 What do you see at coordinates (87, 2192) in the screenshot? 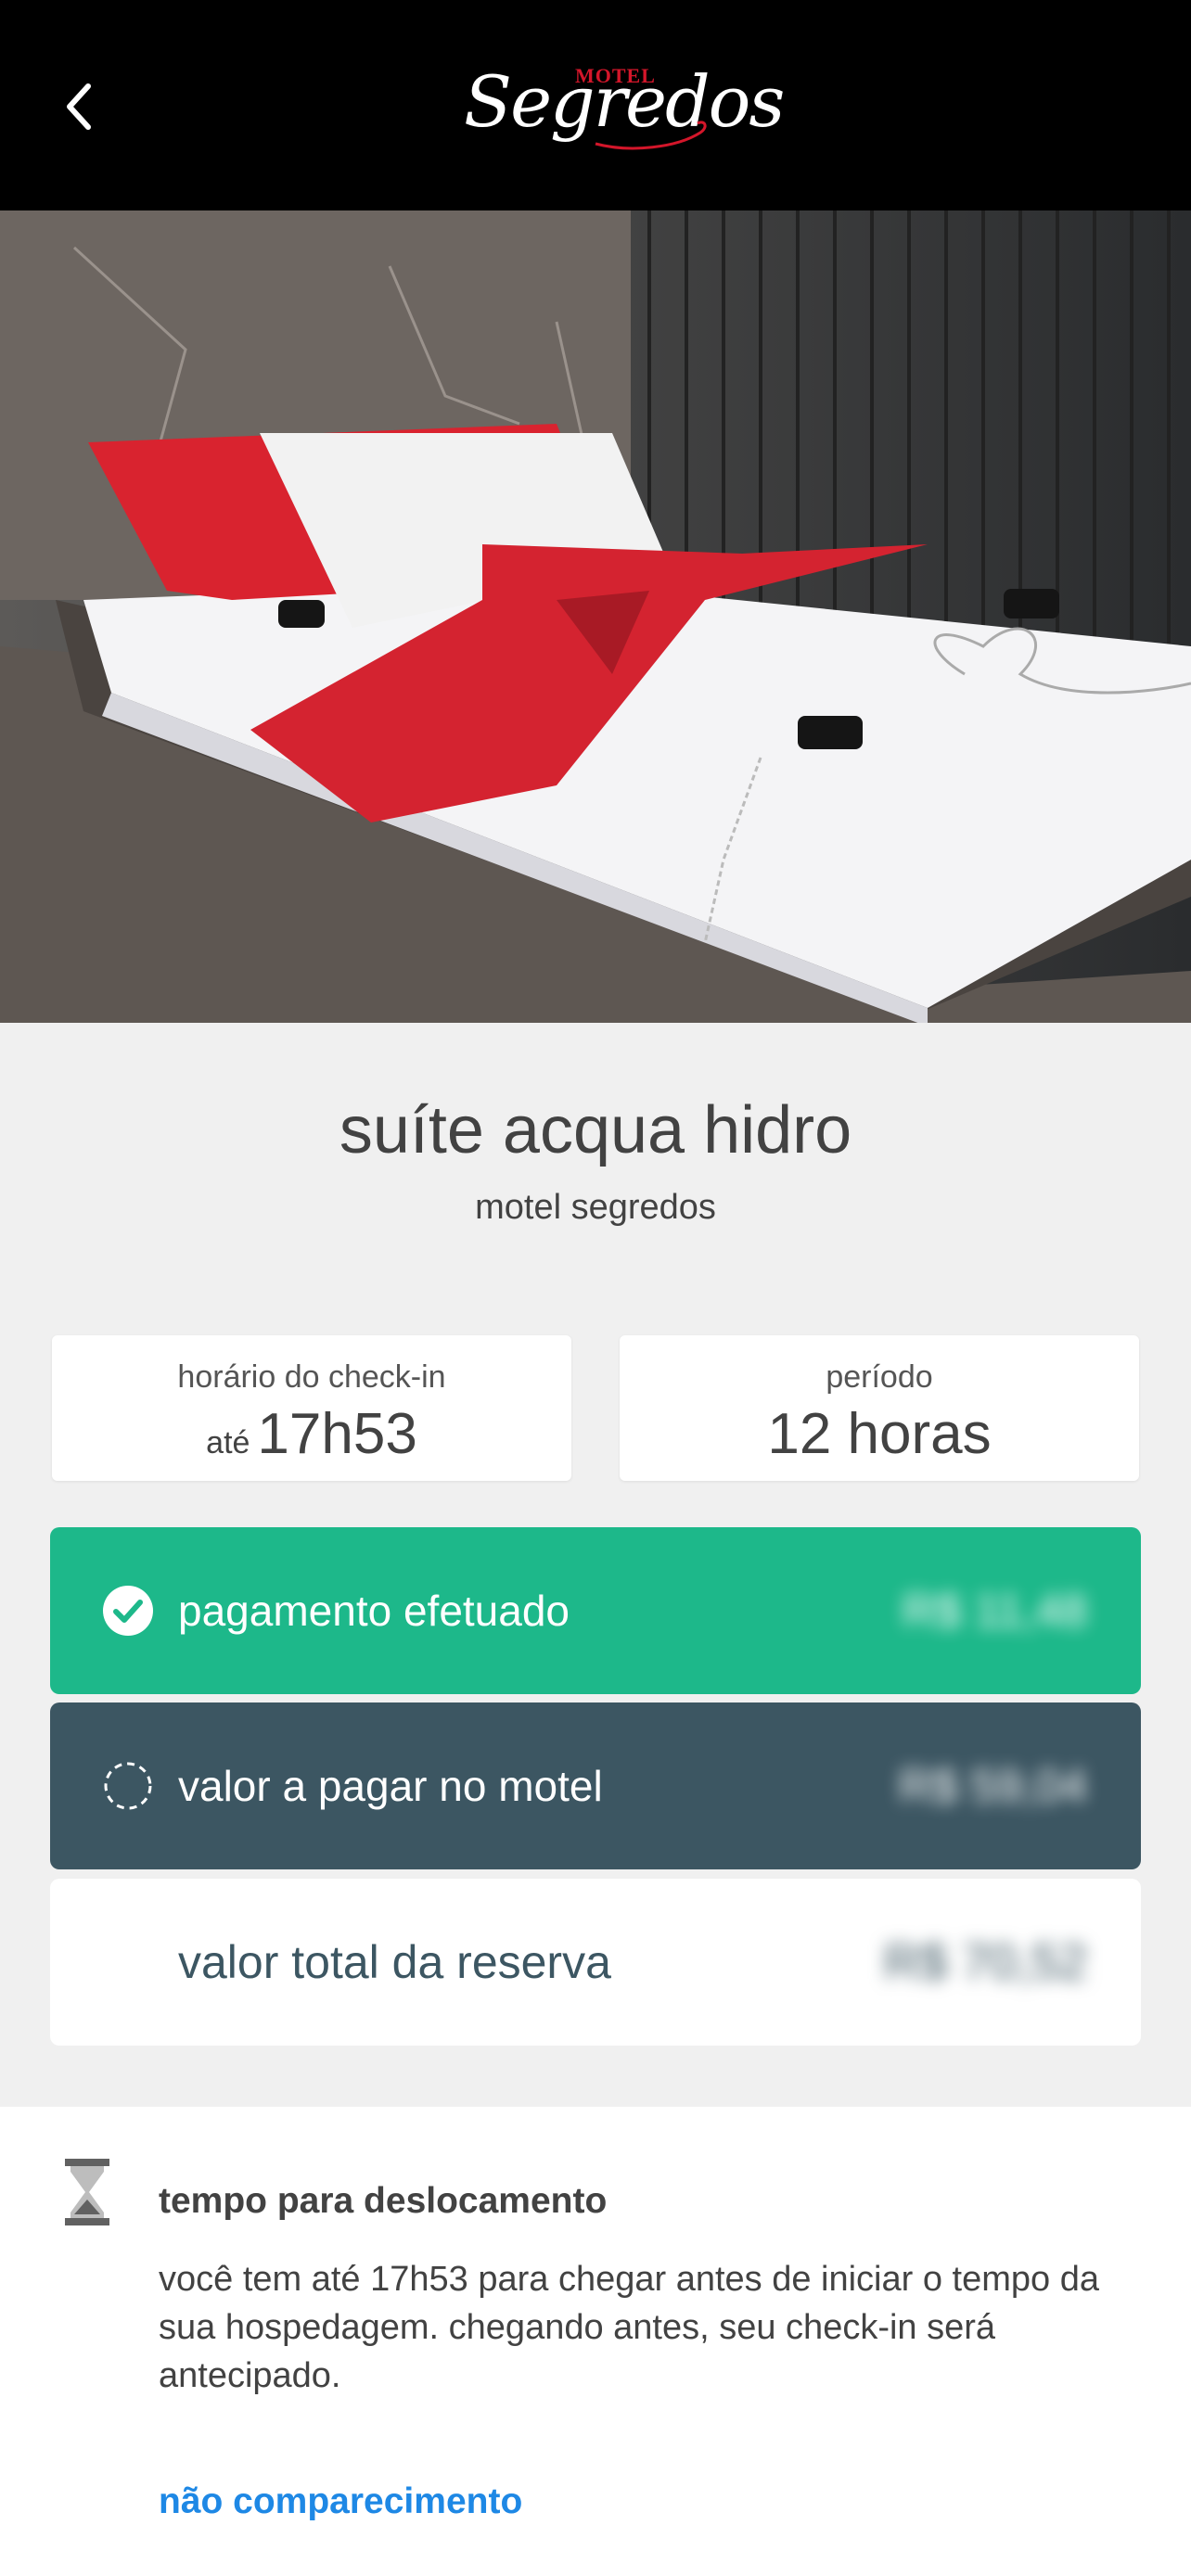
I see `hourglass-icon` at bounding box center [87, 2192].